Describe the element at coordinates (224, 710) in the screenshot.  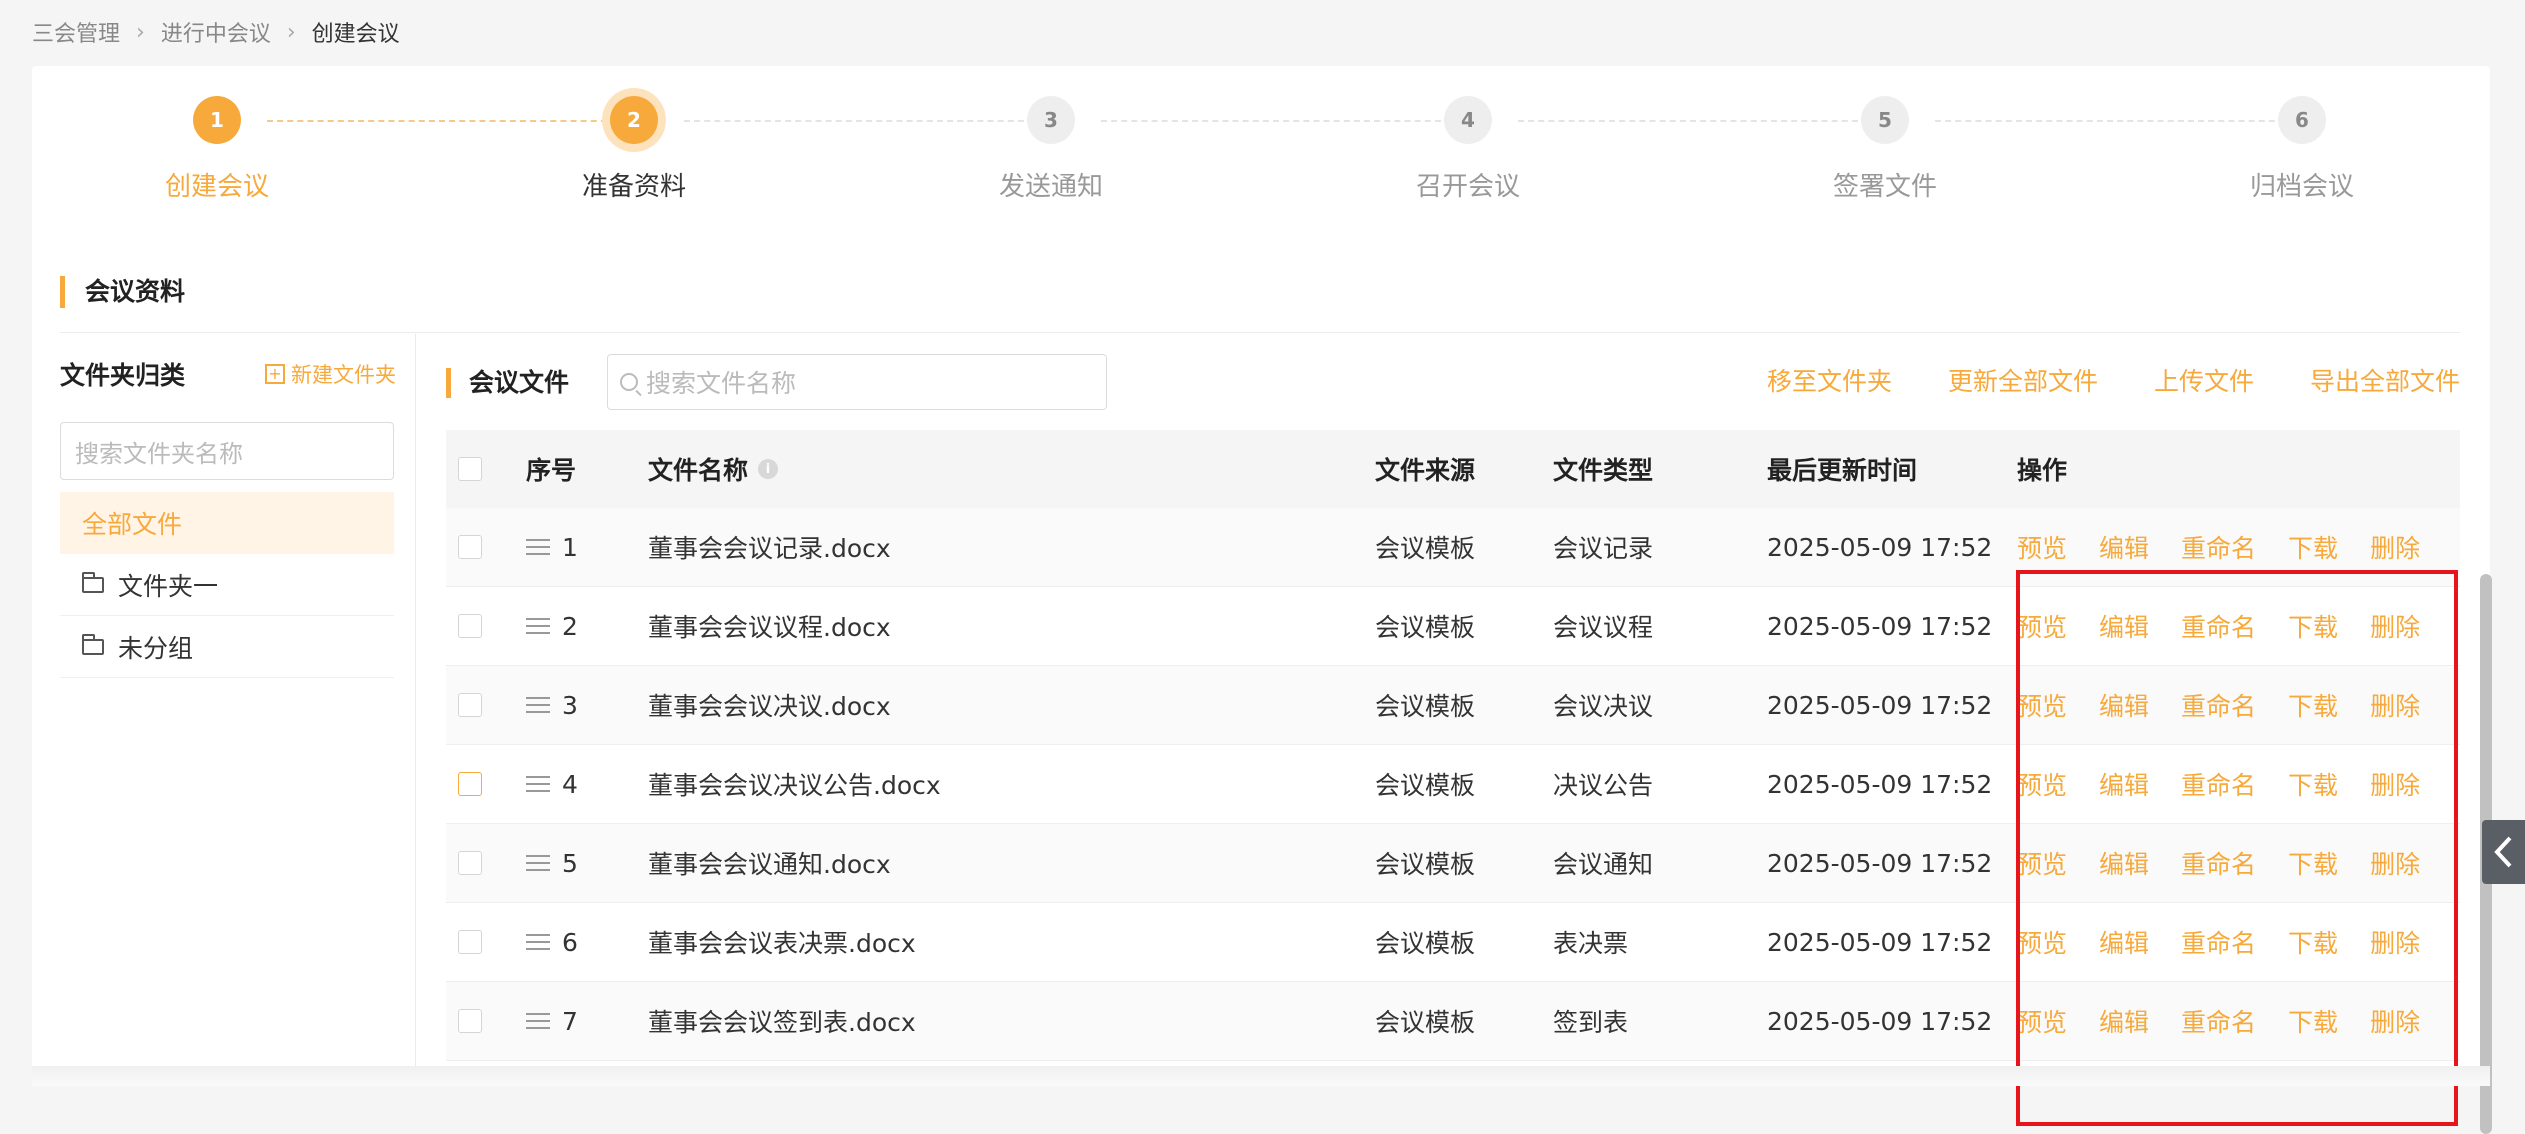
I see `folder-panel: 文件夹归类 + 新建文件夹 搜索文件夹名称 全部文件 文件夹一 未分组` at that location.